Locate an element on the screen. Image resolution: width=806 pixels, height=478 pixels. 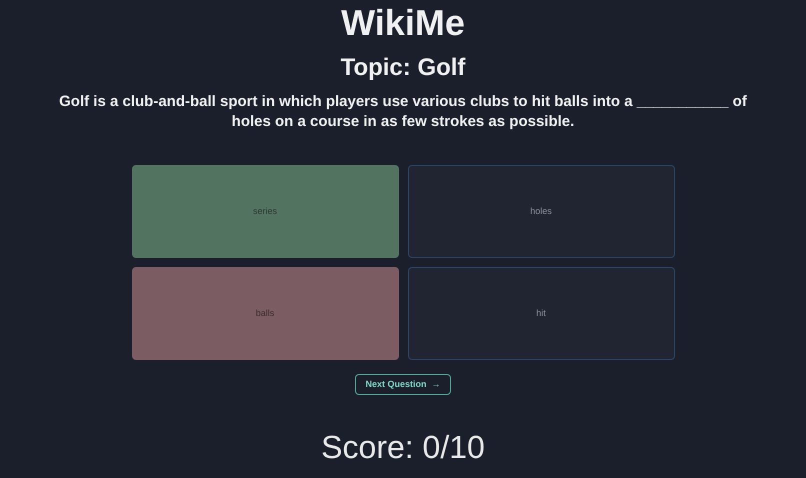
next-question-button: Next Question → is located at coordinates (402, 384).